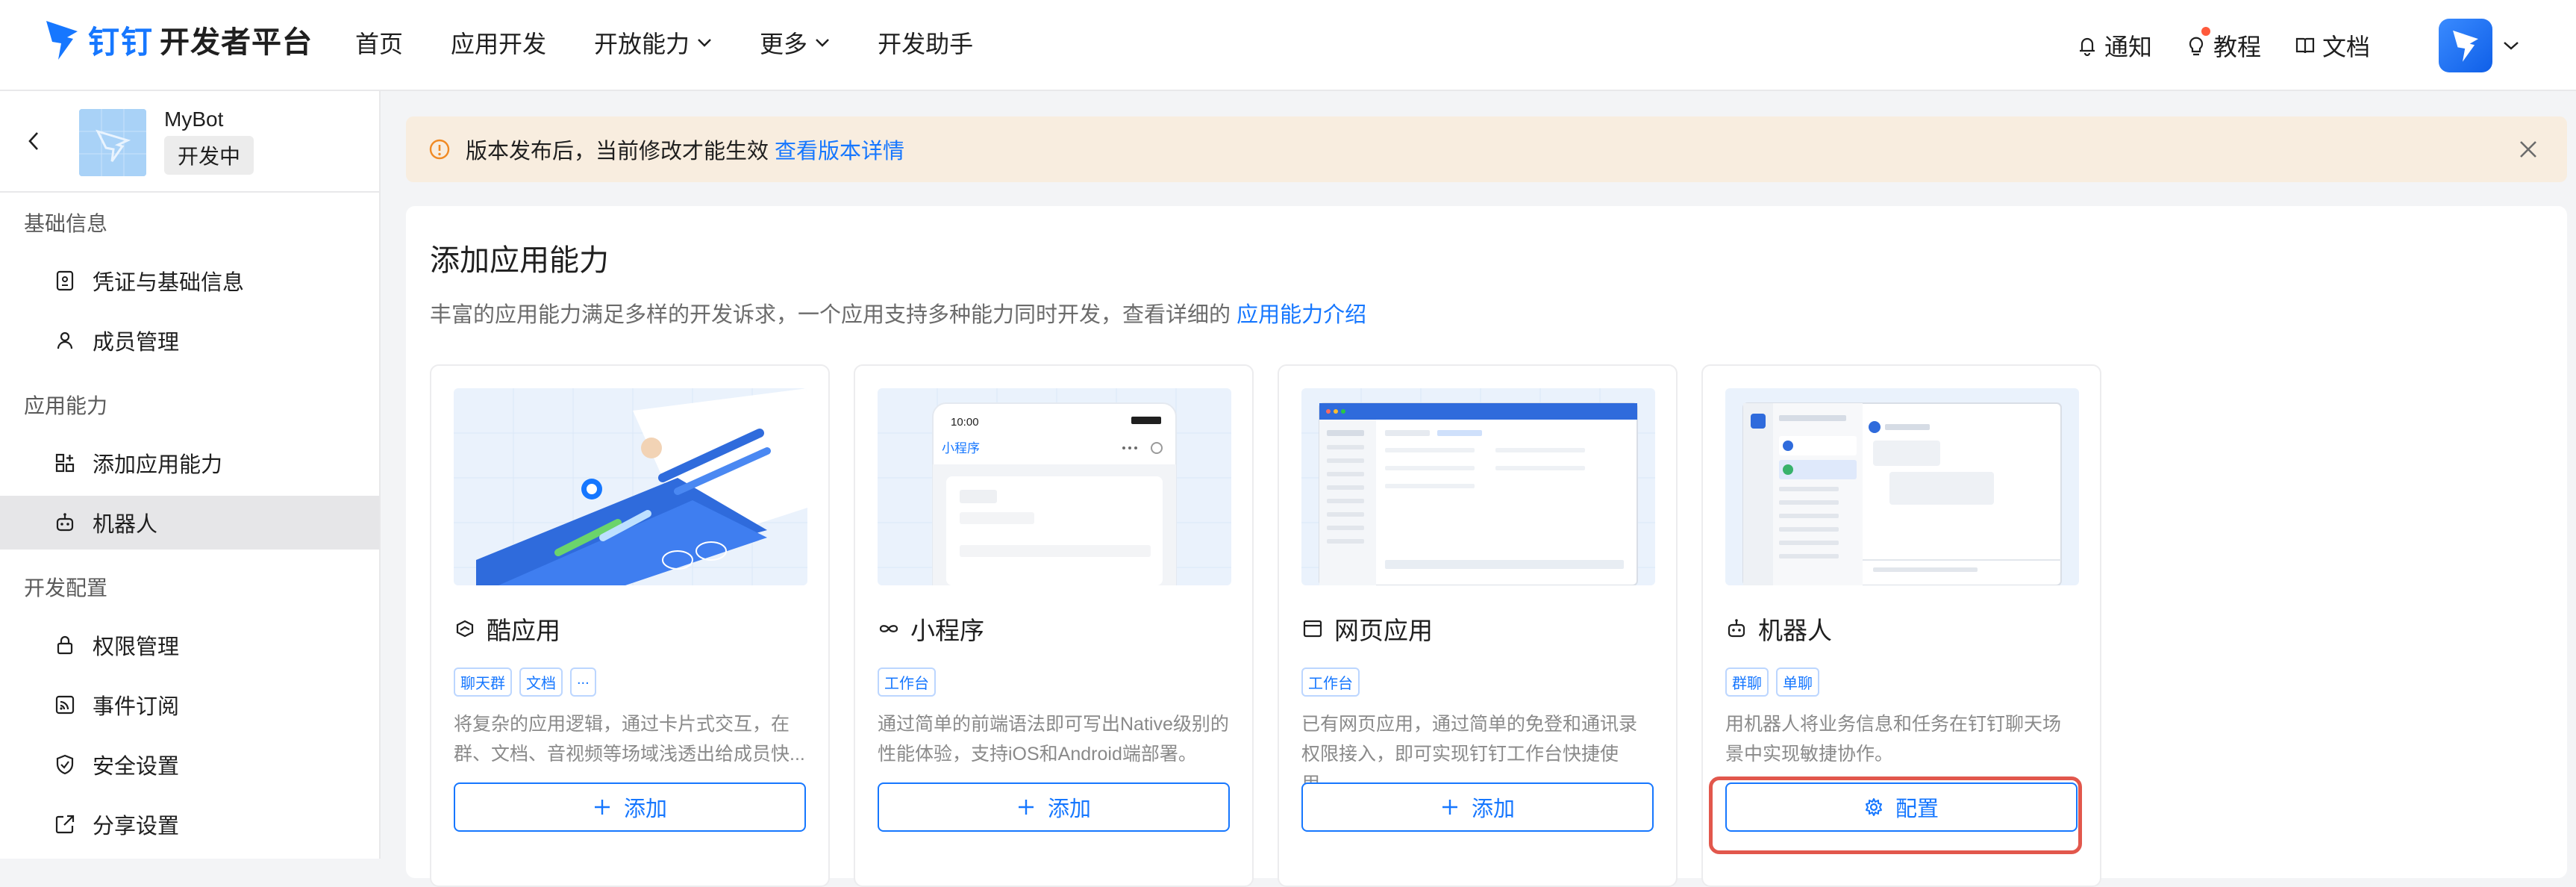  I want to click on tag-list: 群聊 单聊, so click(1772, 682).